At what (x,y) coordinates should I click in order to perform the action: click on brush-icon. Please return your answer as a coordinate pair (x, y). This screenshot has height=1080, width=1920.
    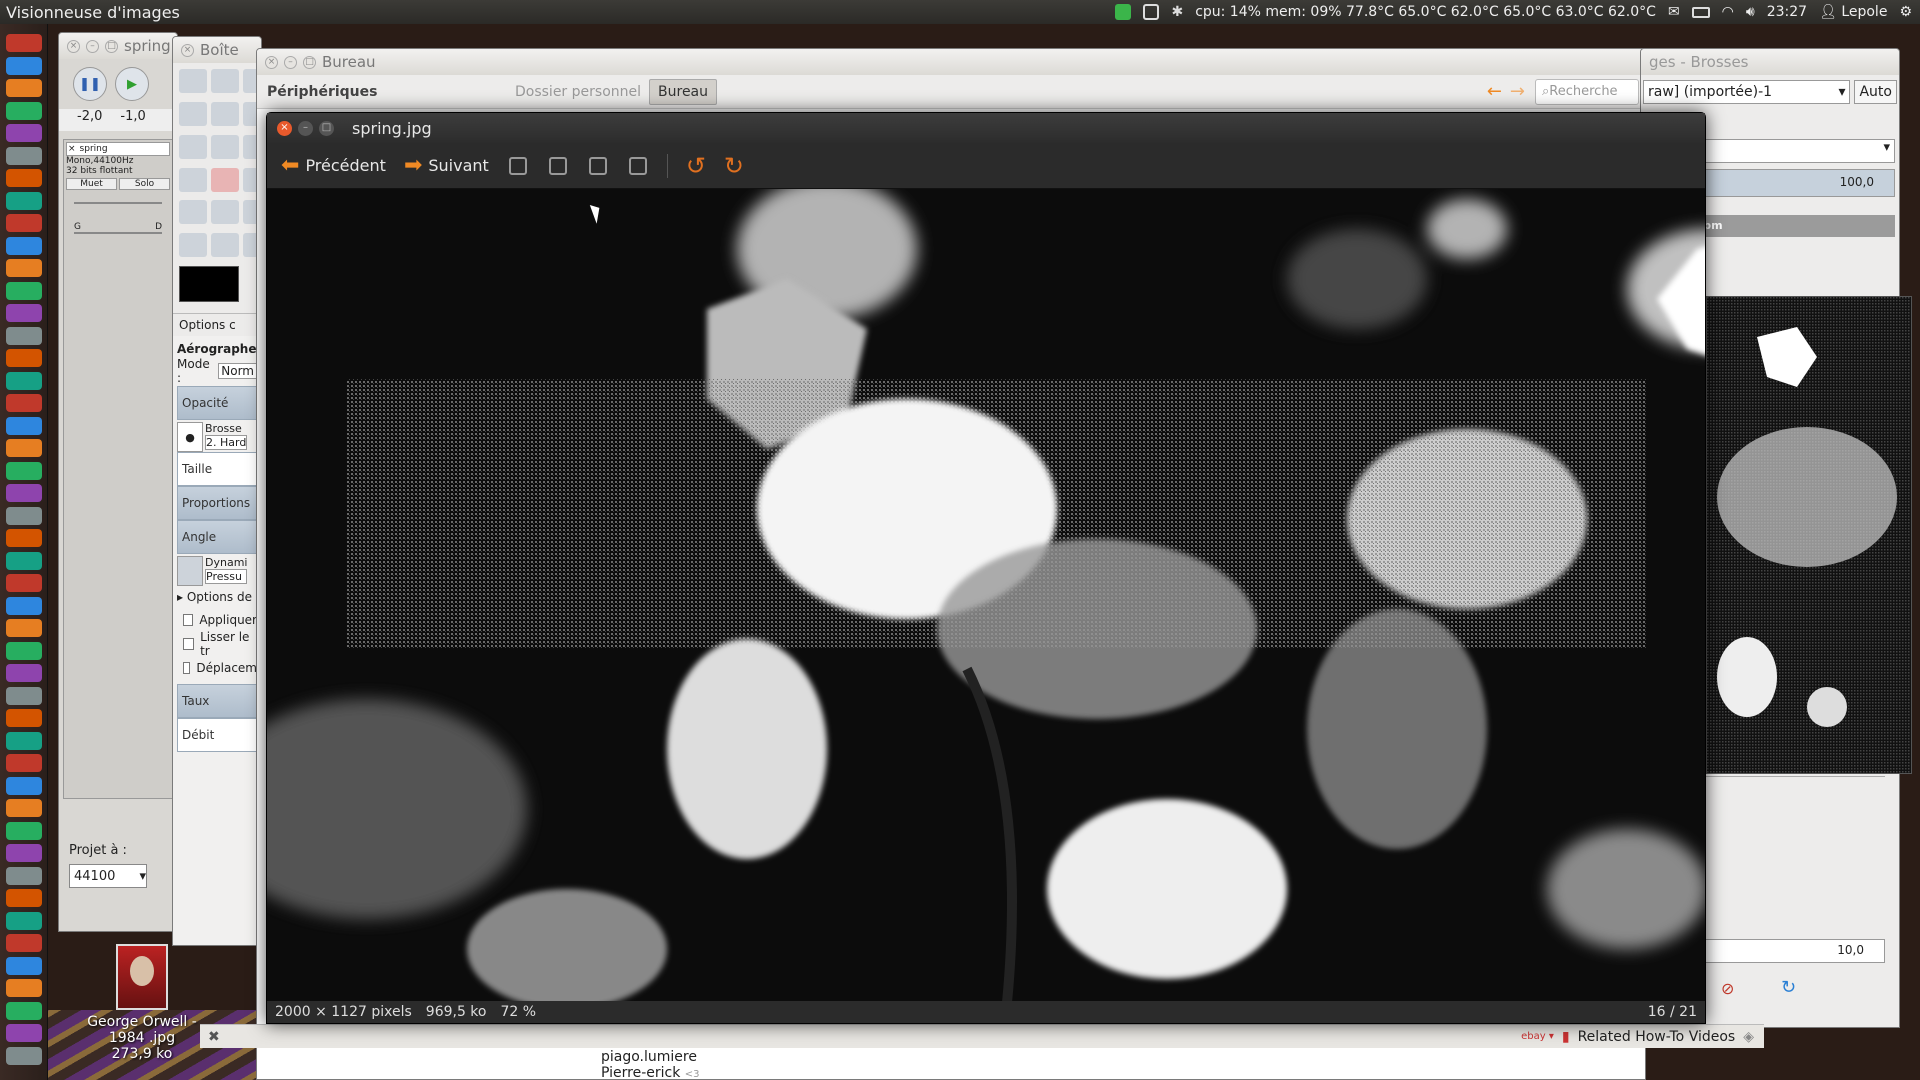
    Looking at the image, I should click on (193, 179).